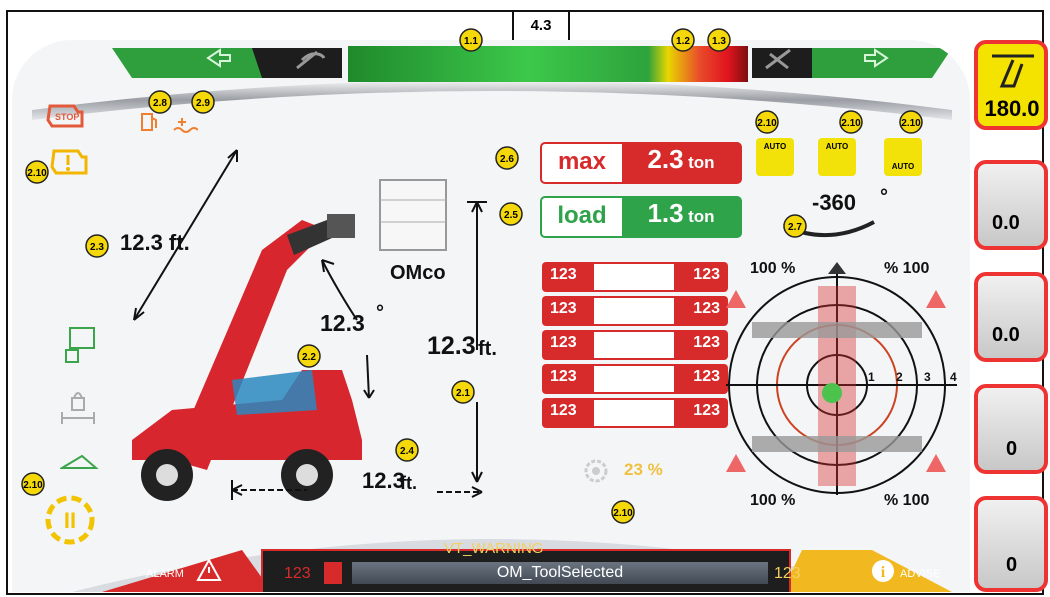 Image resolution: width=1050 pixels, height=597 pixels. I want to click on load-label: load, so click(582, 217).